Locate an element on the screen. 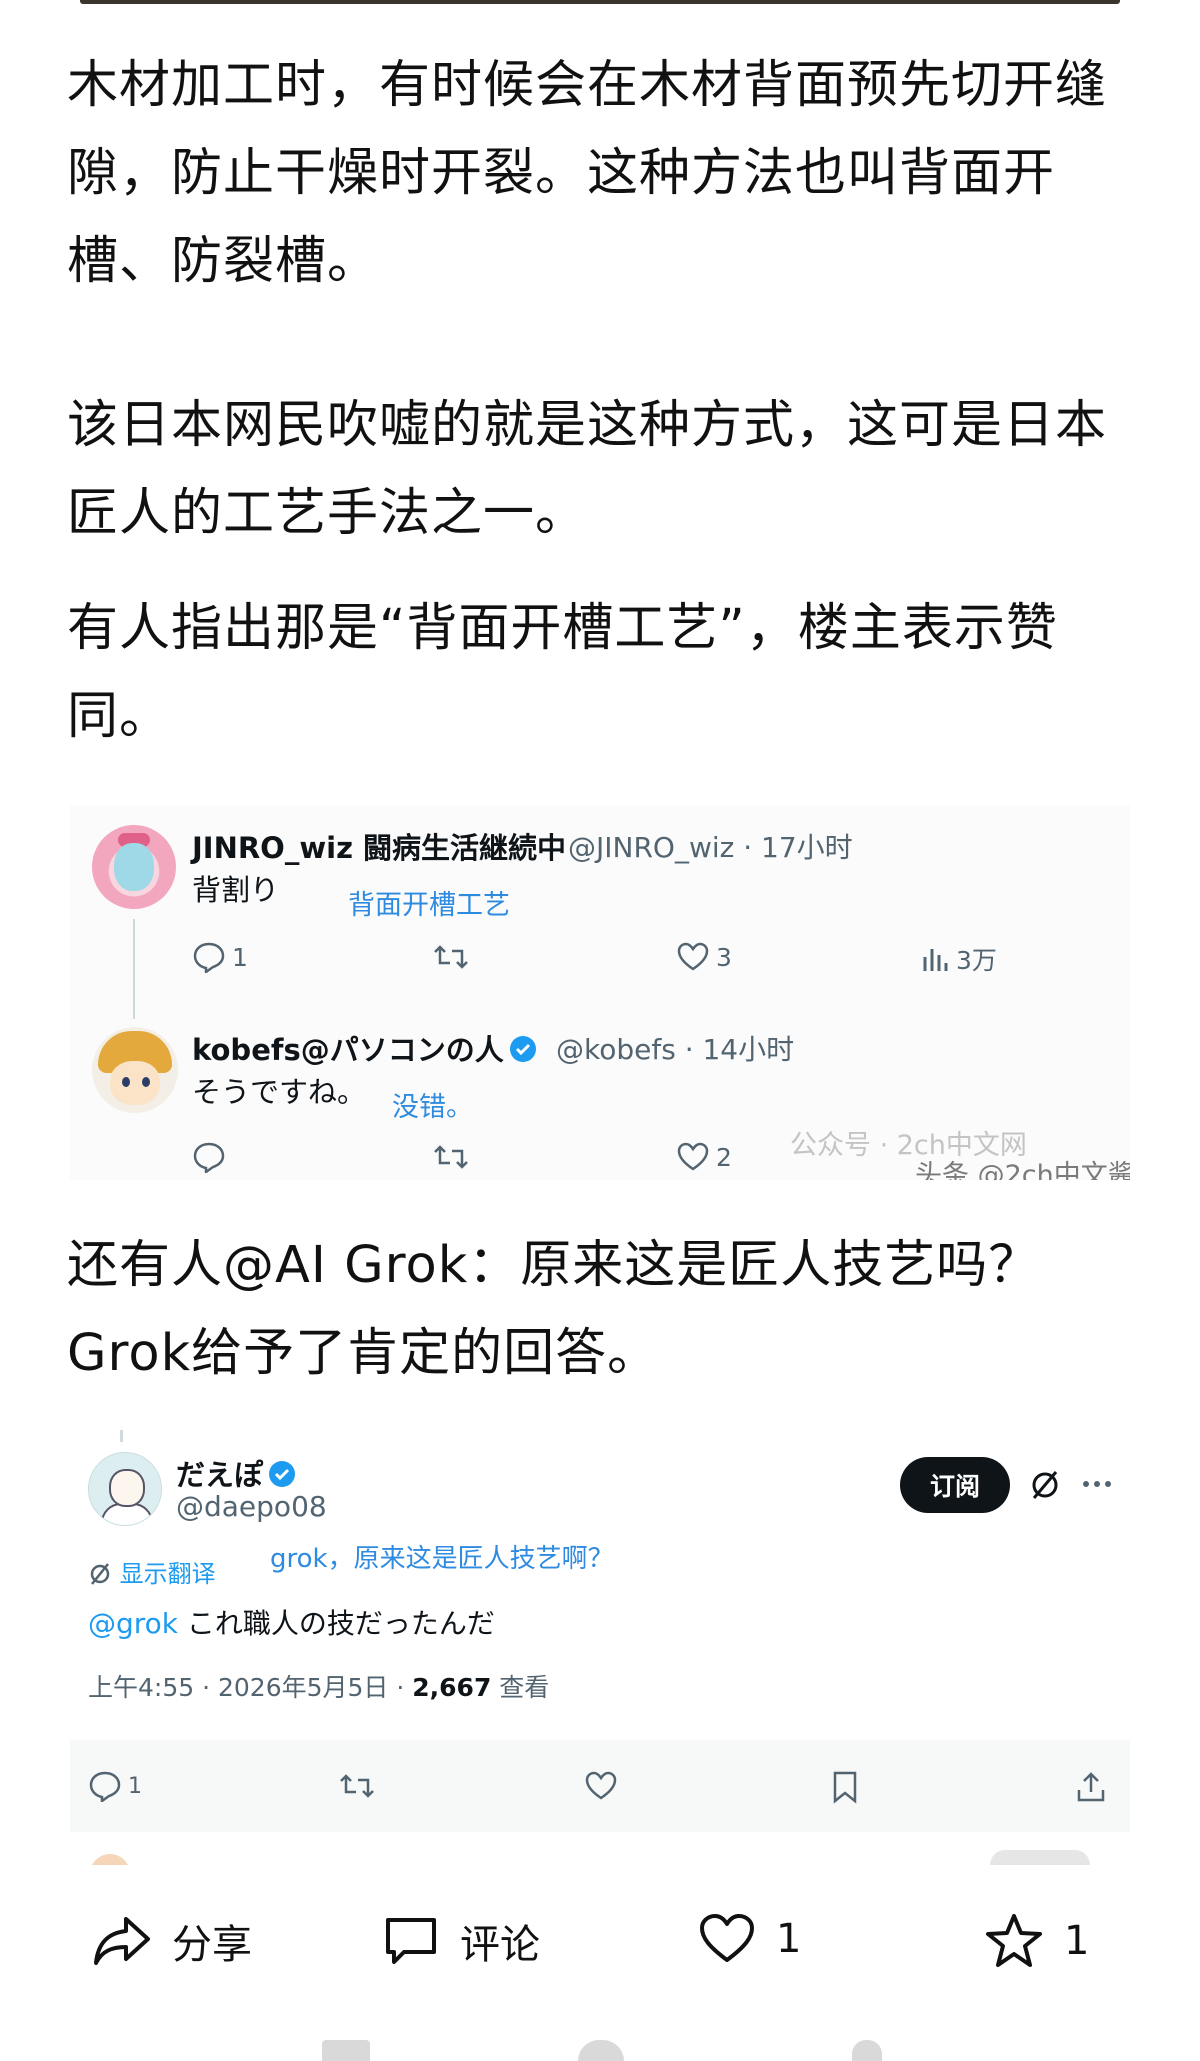 This screenshot has height=2061, width=1200. tweet3-like-action is located at coordinates (601, 1786).